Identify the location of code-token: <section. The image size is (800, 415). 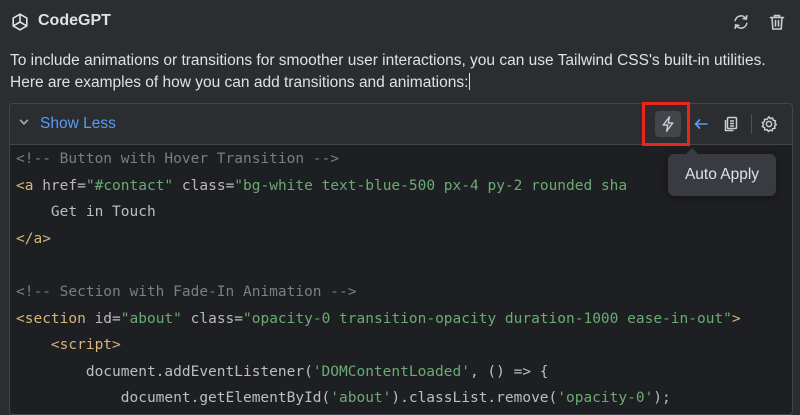
(55, 318).